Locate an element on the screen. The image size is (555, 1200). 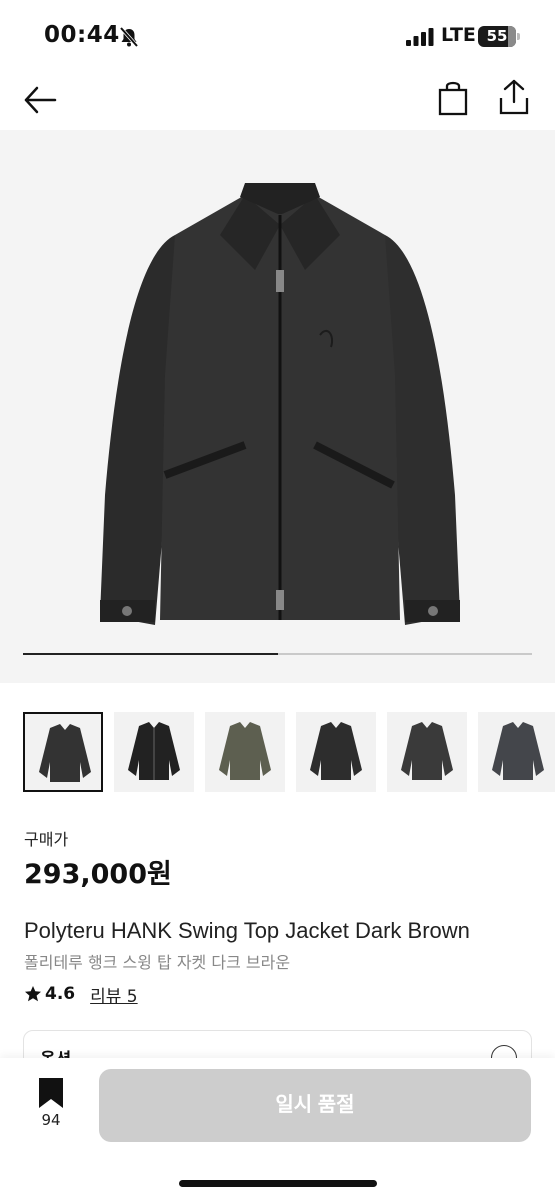
rating-value: 4.6 is located at coordinates (60, 994).